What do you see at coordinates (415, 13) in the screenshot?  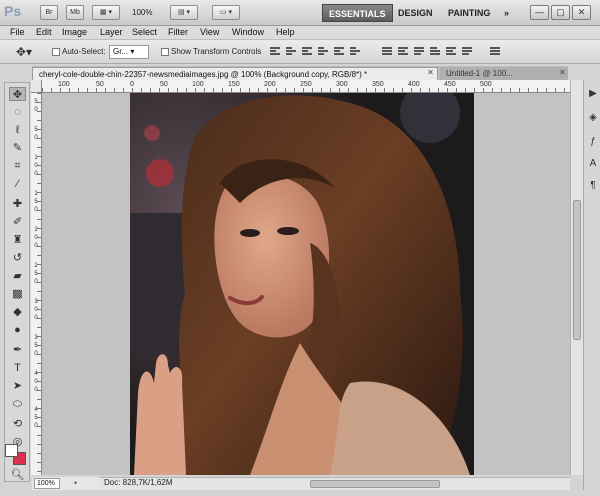 I see `workspace-design: DESIGN` at bounding box center [415, 13].